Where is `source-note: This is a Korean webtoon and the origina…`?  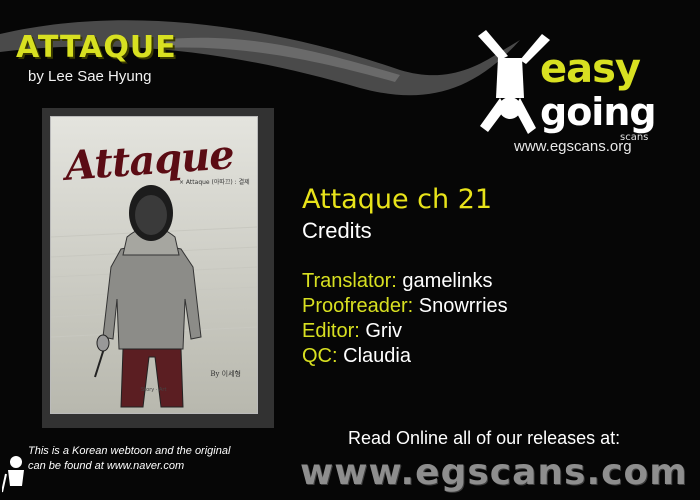
source-note: This is a Korean webtoon and the origina… is located at coordinates (129, 459).